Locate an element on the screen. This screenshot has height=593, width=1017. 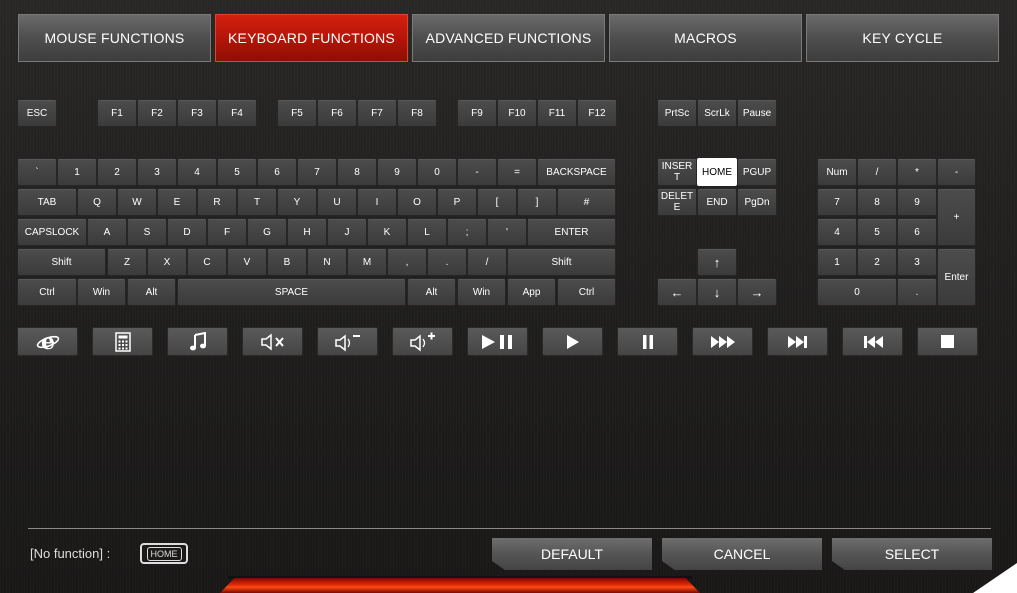
volume-down-key is located at coordinates (347, 341).